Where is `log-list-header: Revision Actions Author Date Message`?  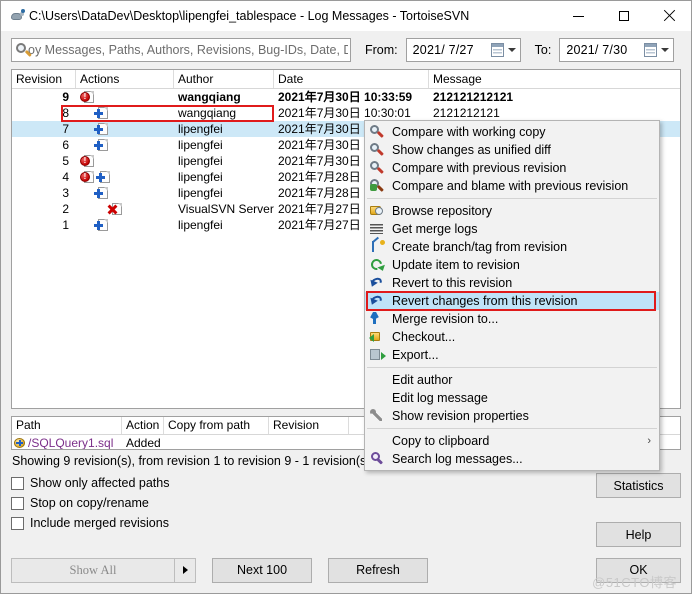
log-list-header: Revision Actions Author Date Message is located at coordinates (346, 79).